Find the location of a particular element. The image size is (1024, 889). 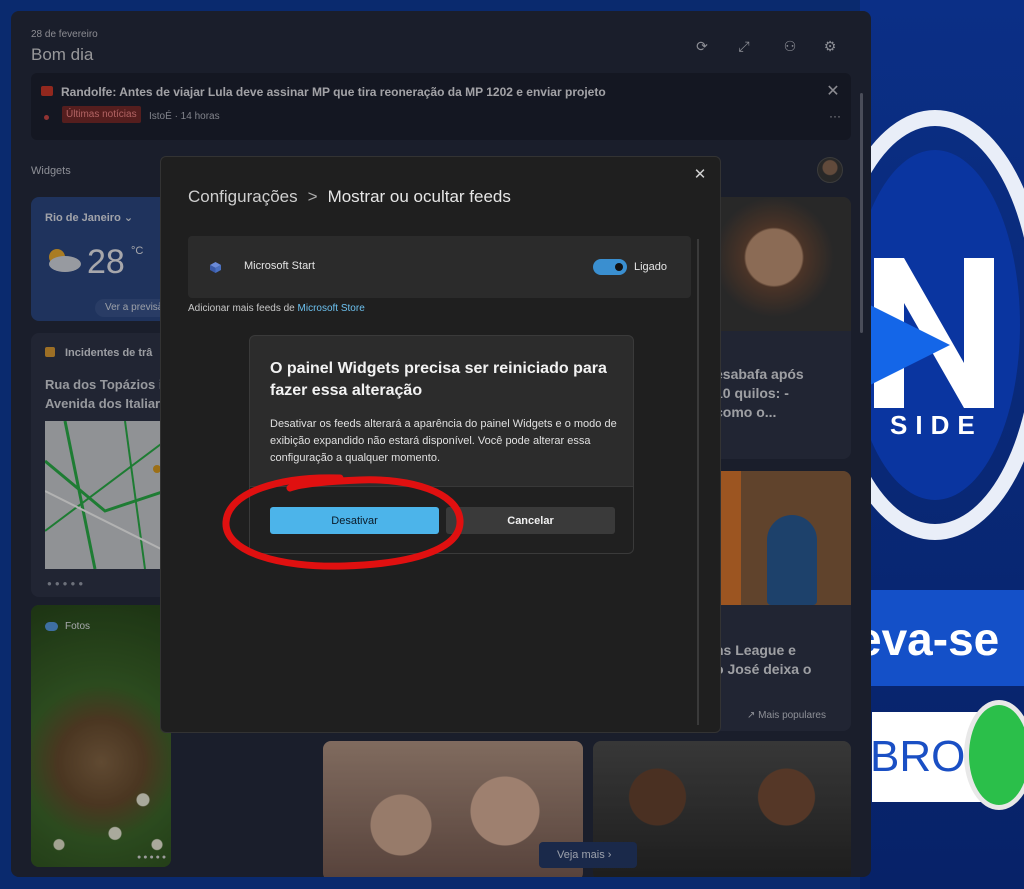

brand-banner-text: eva-se is located at coordinates (930, 639).